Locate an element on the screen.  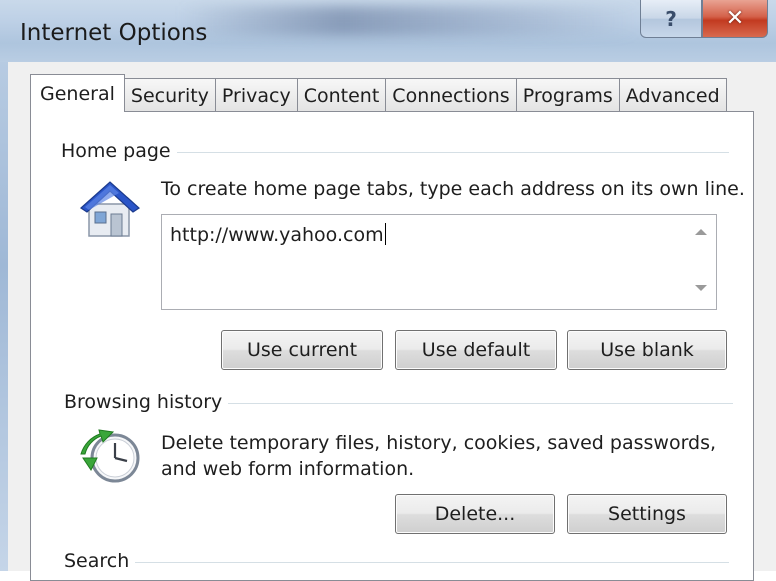
tab-privacy: Privacy is located at coordinates (256, 95).